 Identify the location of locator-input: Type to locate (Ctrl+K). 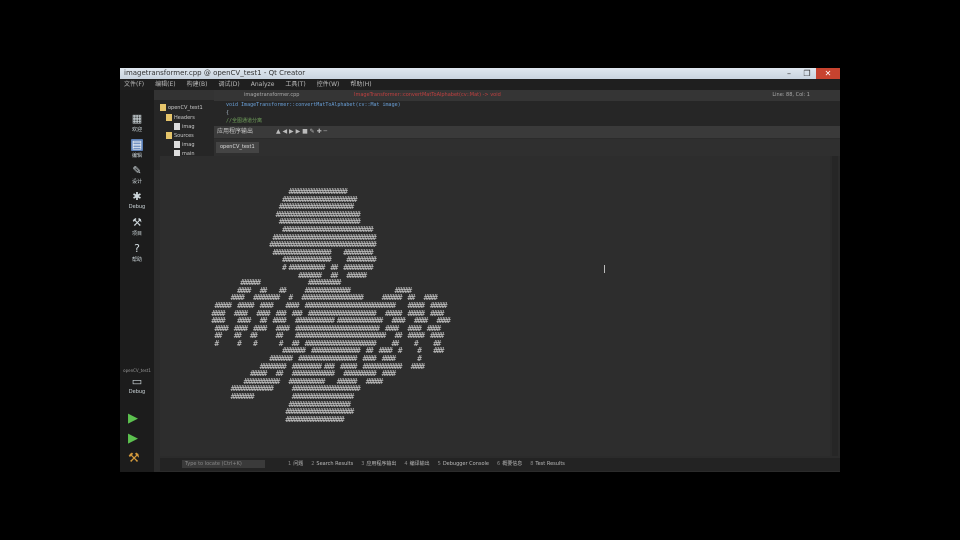
(223, 464).